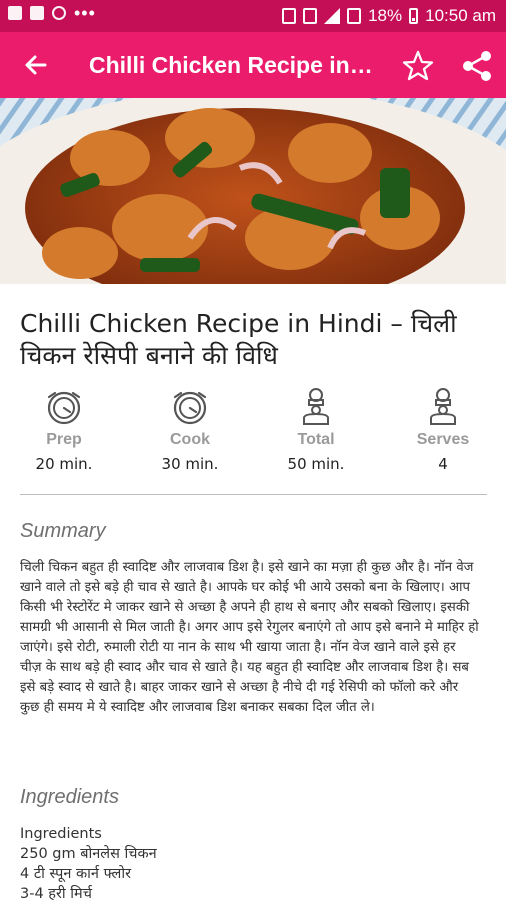 The width and height of the screenshot is (506, 904). Describe the element at coordinates (85, 13) in the screenshot. I see `more-notifications-icon: •••` at that location.